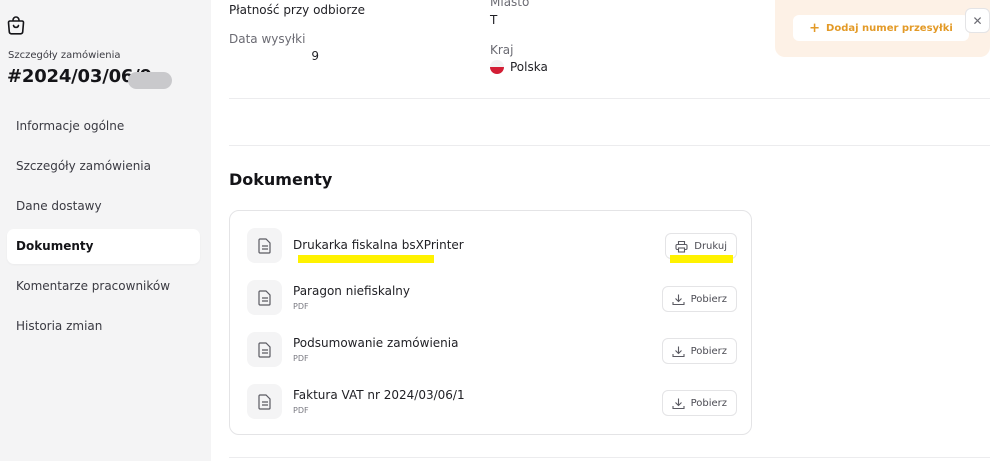  Describe the element at coordinates (93, 286) in the screenshot. I see `nav-item-label: Komentarze pracowników` at that location.